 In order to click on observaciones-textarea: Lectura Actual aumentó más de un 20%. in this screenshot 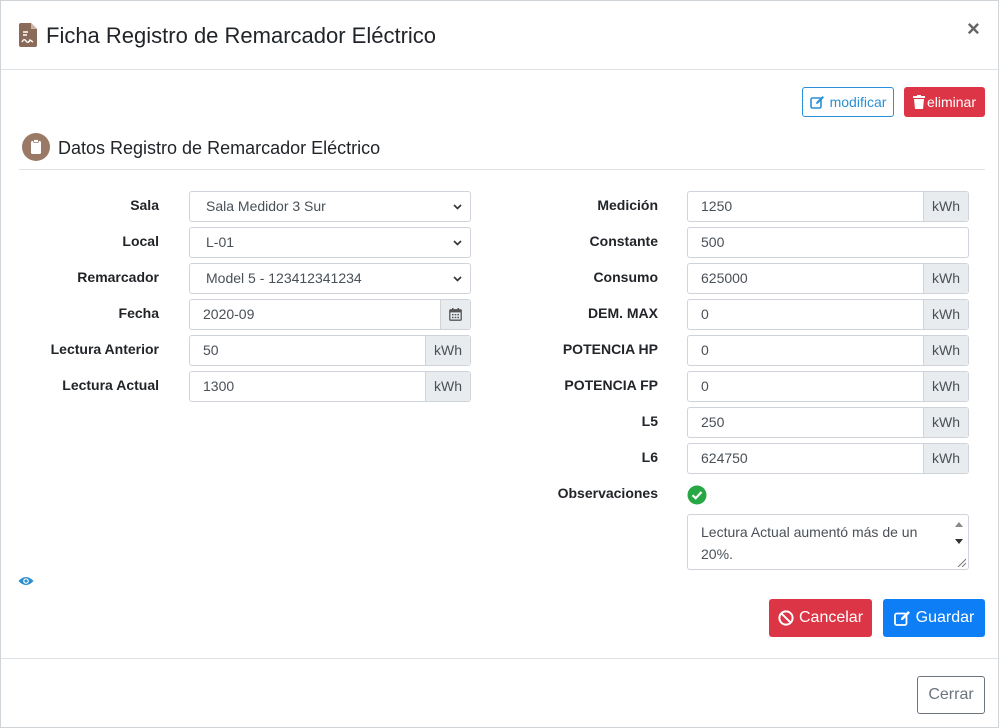, I will do `click(828, 542)`.